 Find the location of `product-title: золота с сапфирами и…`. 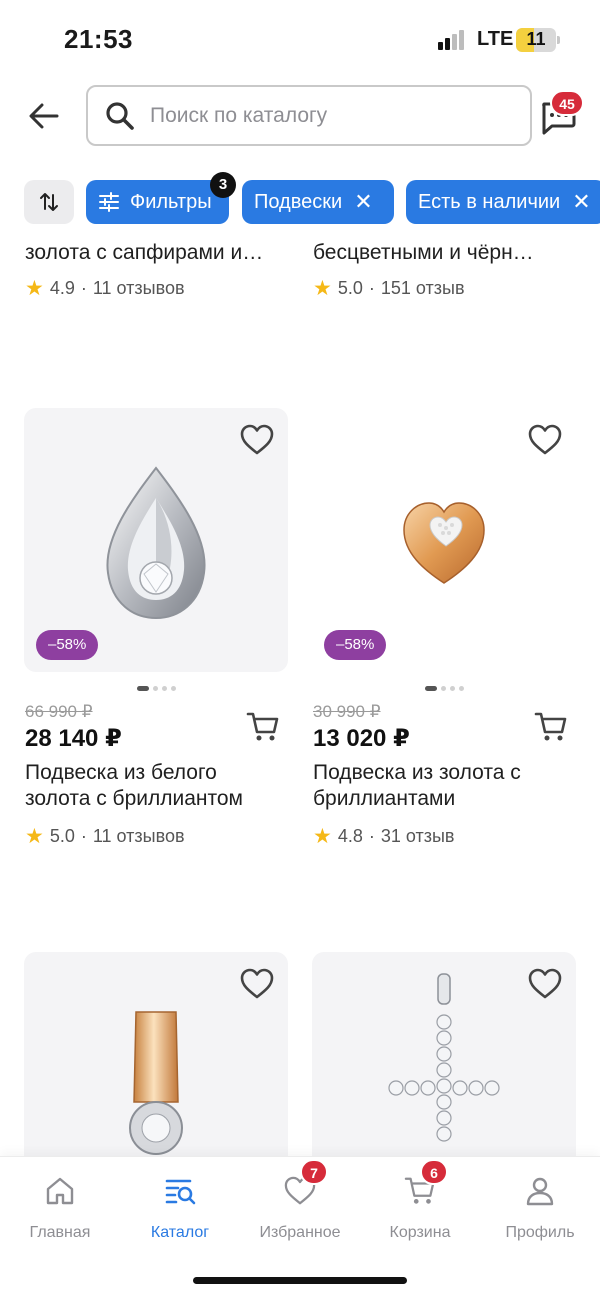

product-title: золота с сапфирами и… is located at coordinates (144, 252).